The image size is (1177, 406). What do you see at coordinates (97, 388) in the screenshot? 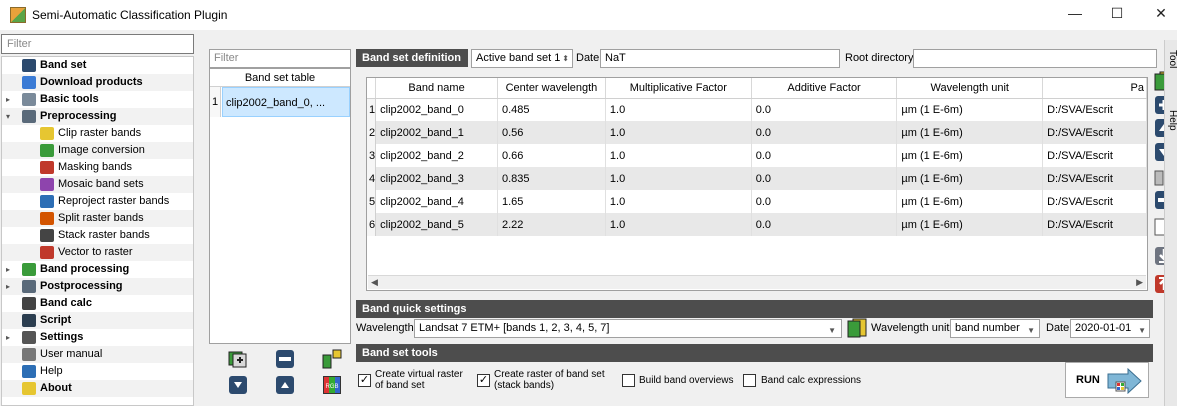
I see `menu-item-about: About` at bounding box center [97, 388].